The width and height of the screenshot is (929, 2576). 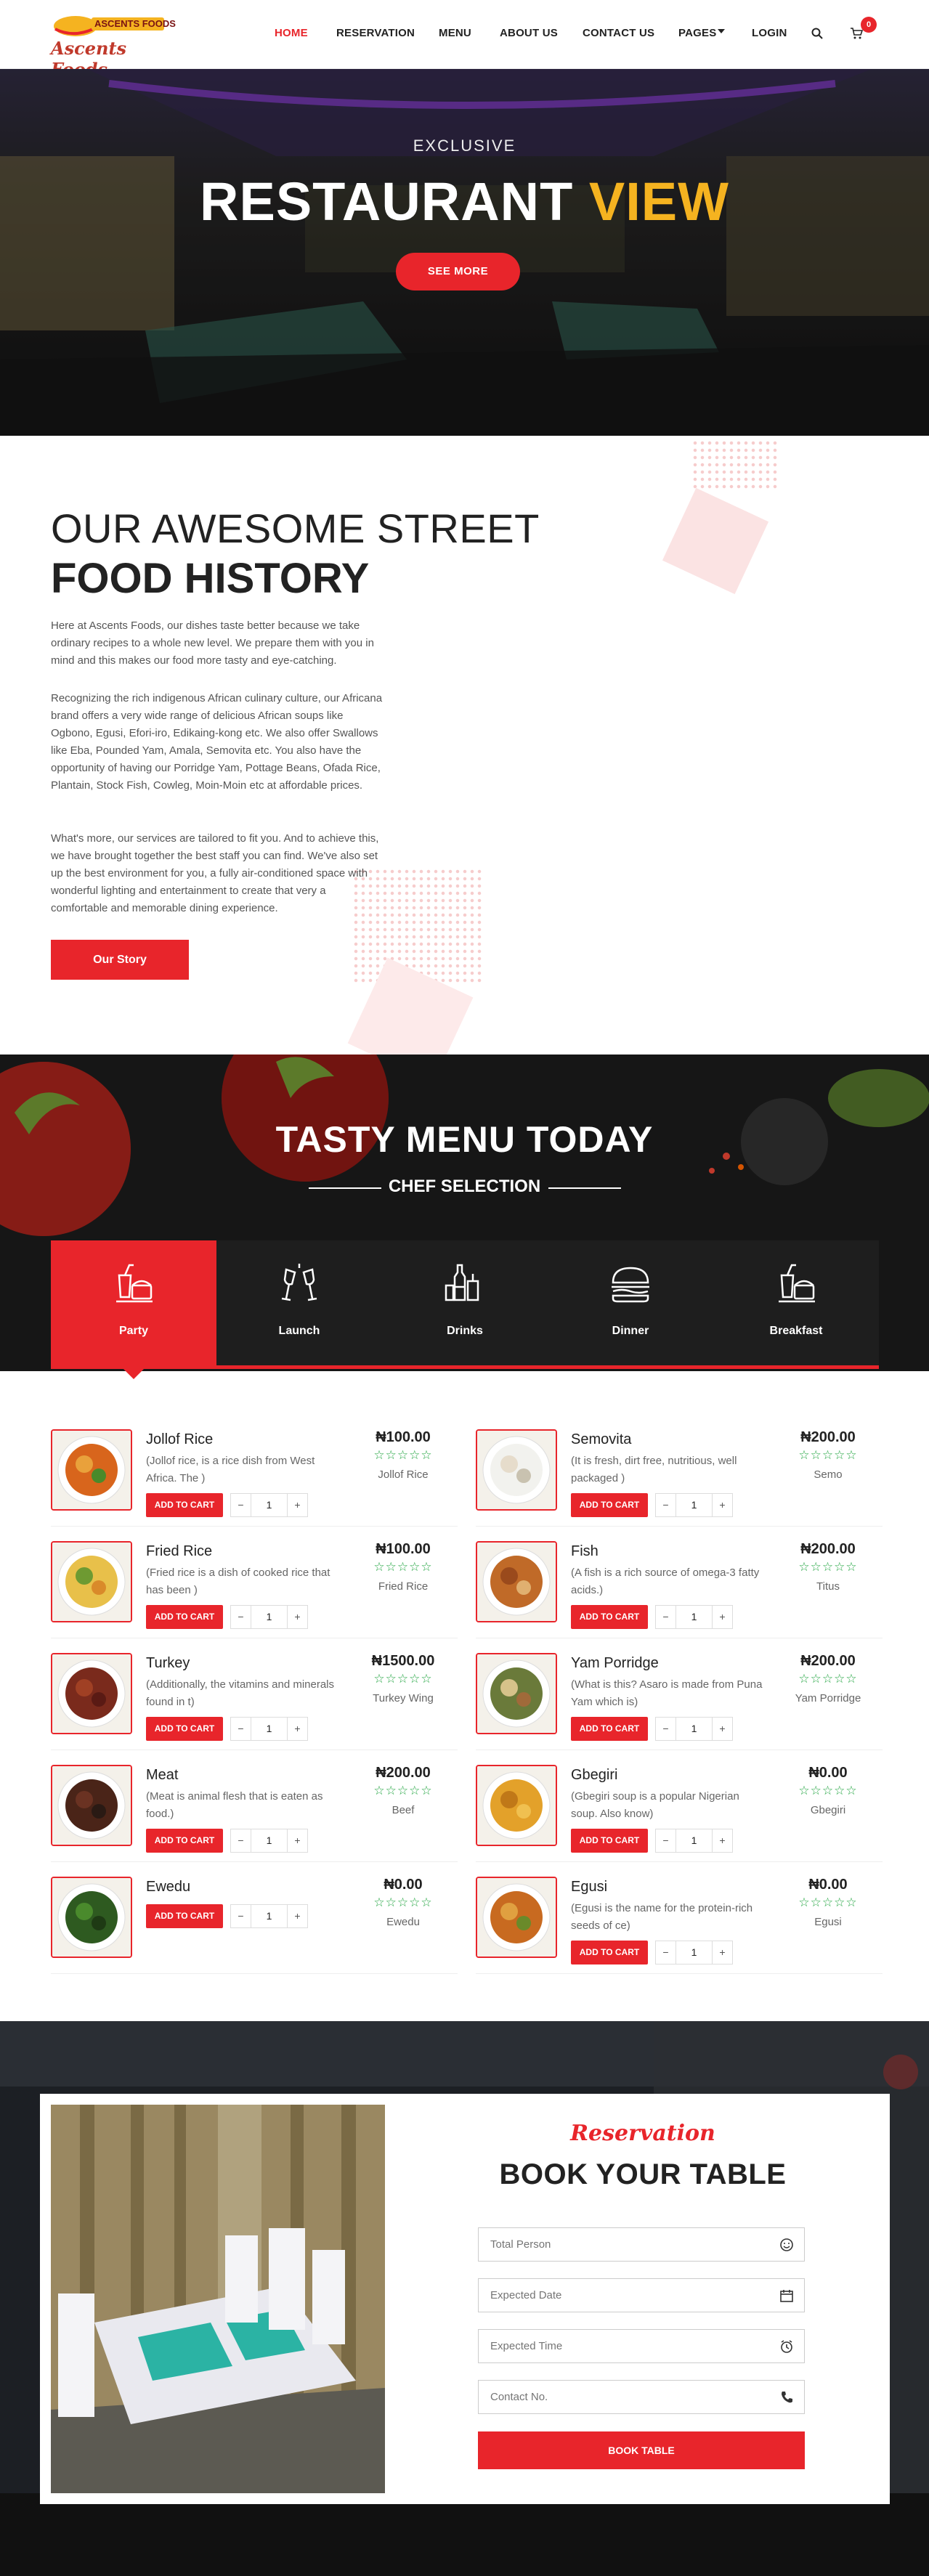 I want to click on nav-home: HOME, so click(x=292, y=33).